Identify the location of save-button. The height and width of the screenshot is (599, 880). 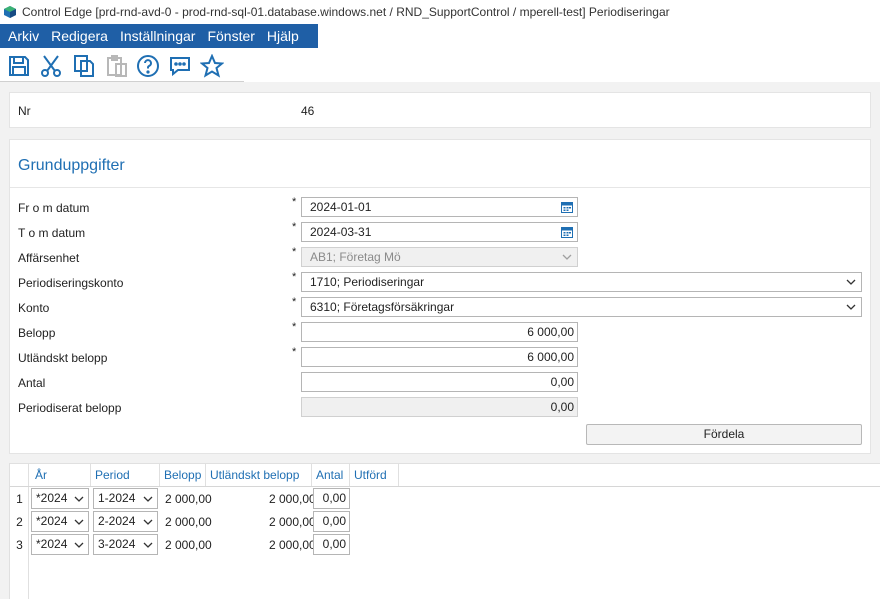
(19, 66).